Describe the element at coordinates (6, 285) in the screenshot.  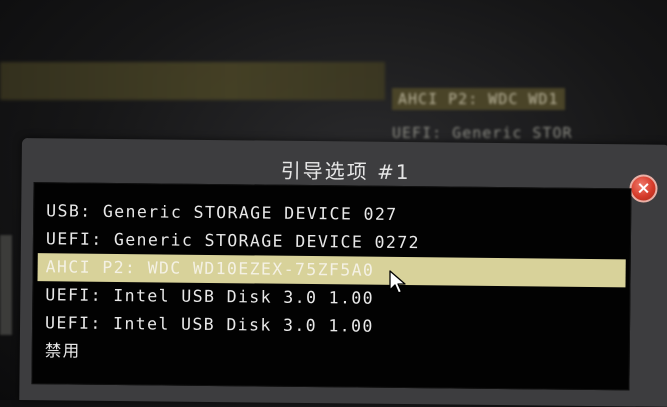
I see `background-side-element` at that location.